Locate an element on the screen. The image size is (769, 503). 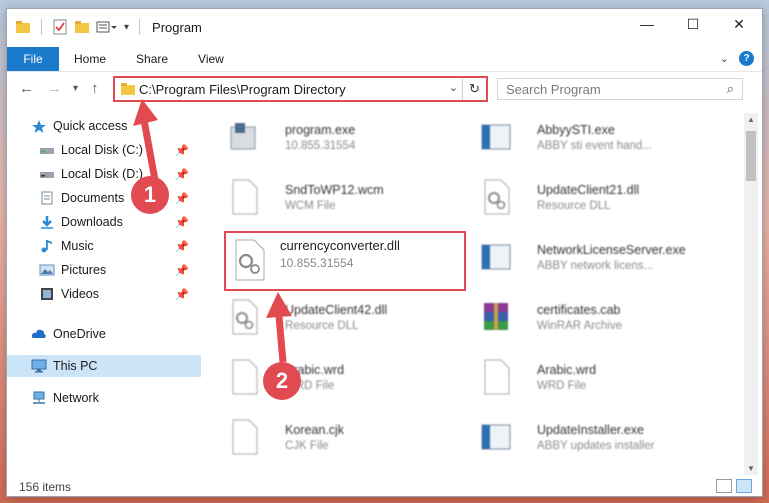
vertical-scrollbar: ▲ ▼ is located at coordinates (751, 294).